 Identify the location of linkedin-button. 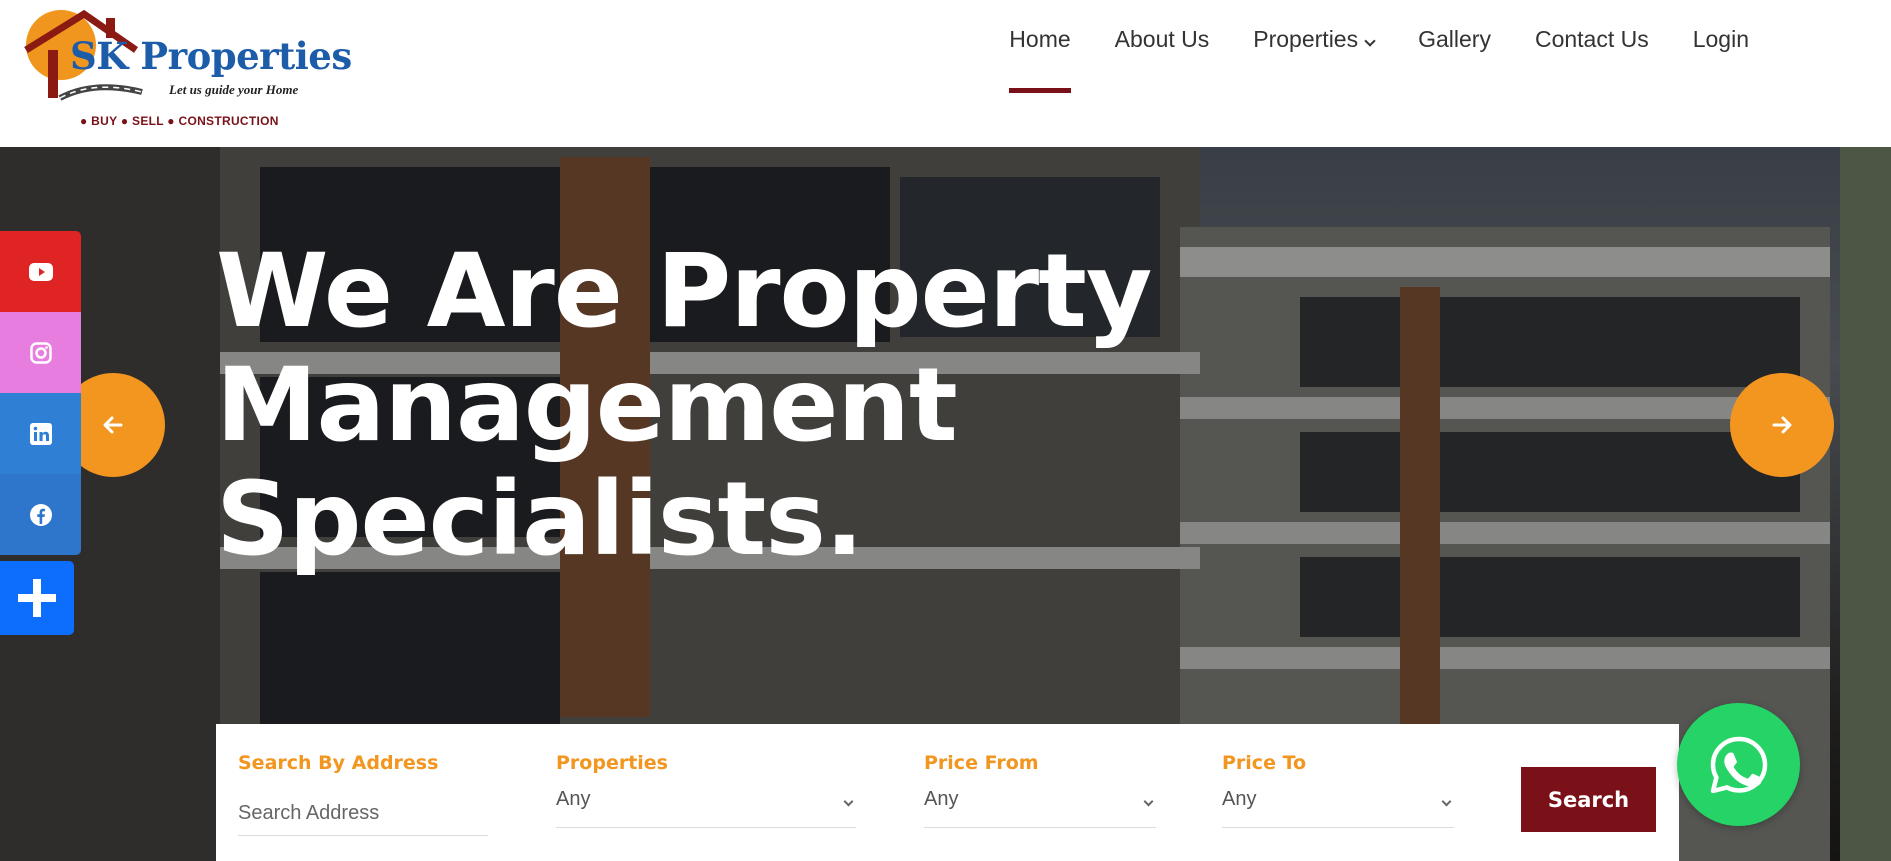
(40, 433).